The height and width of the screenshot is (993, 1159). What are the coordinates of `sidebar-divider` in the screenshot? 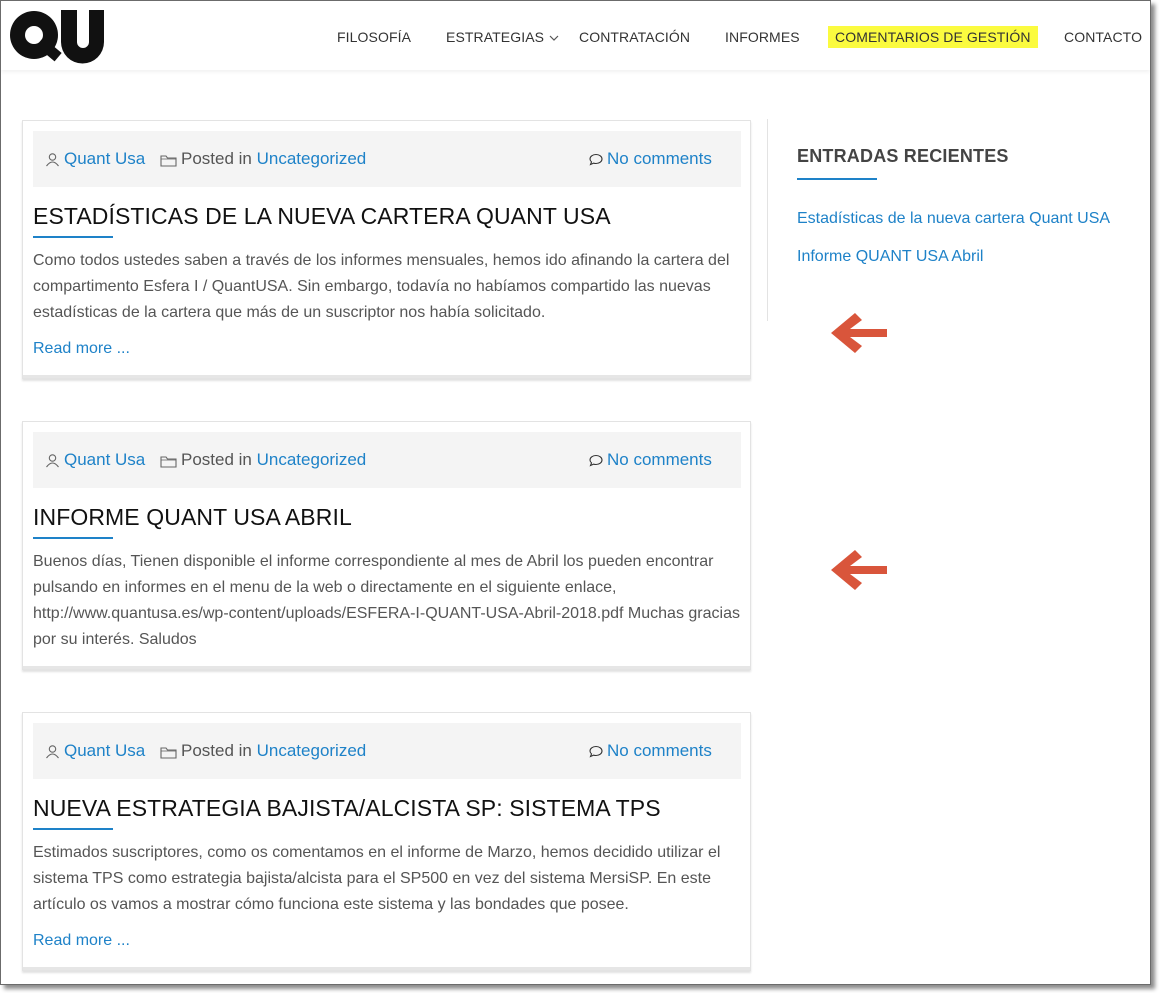 It's located at (767, 220).